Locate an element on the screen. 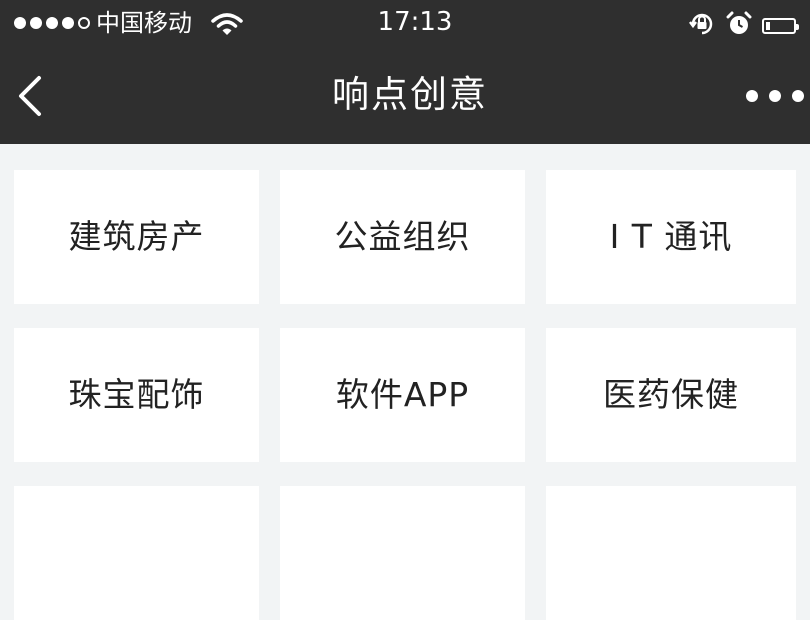 The height and width of the screenshot is (620, 810). category-label: 建筑房产 is located at coordinates (136, 236).